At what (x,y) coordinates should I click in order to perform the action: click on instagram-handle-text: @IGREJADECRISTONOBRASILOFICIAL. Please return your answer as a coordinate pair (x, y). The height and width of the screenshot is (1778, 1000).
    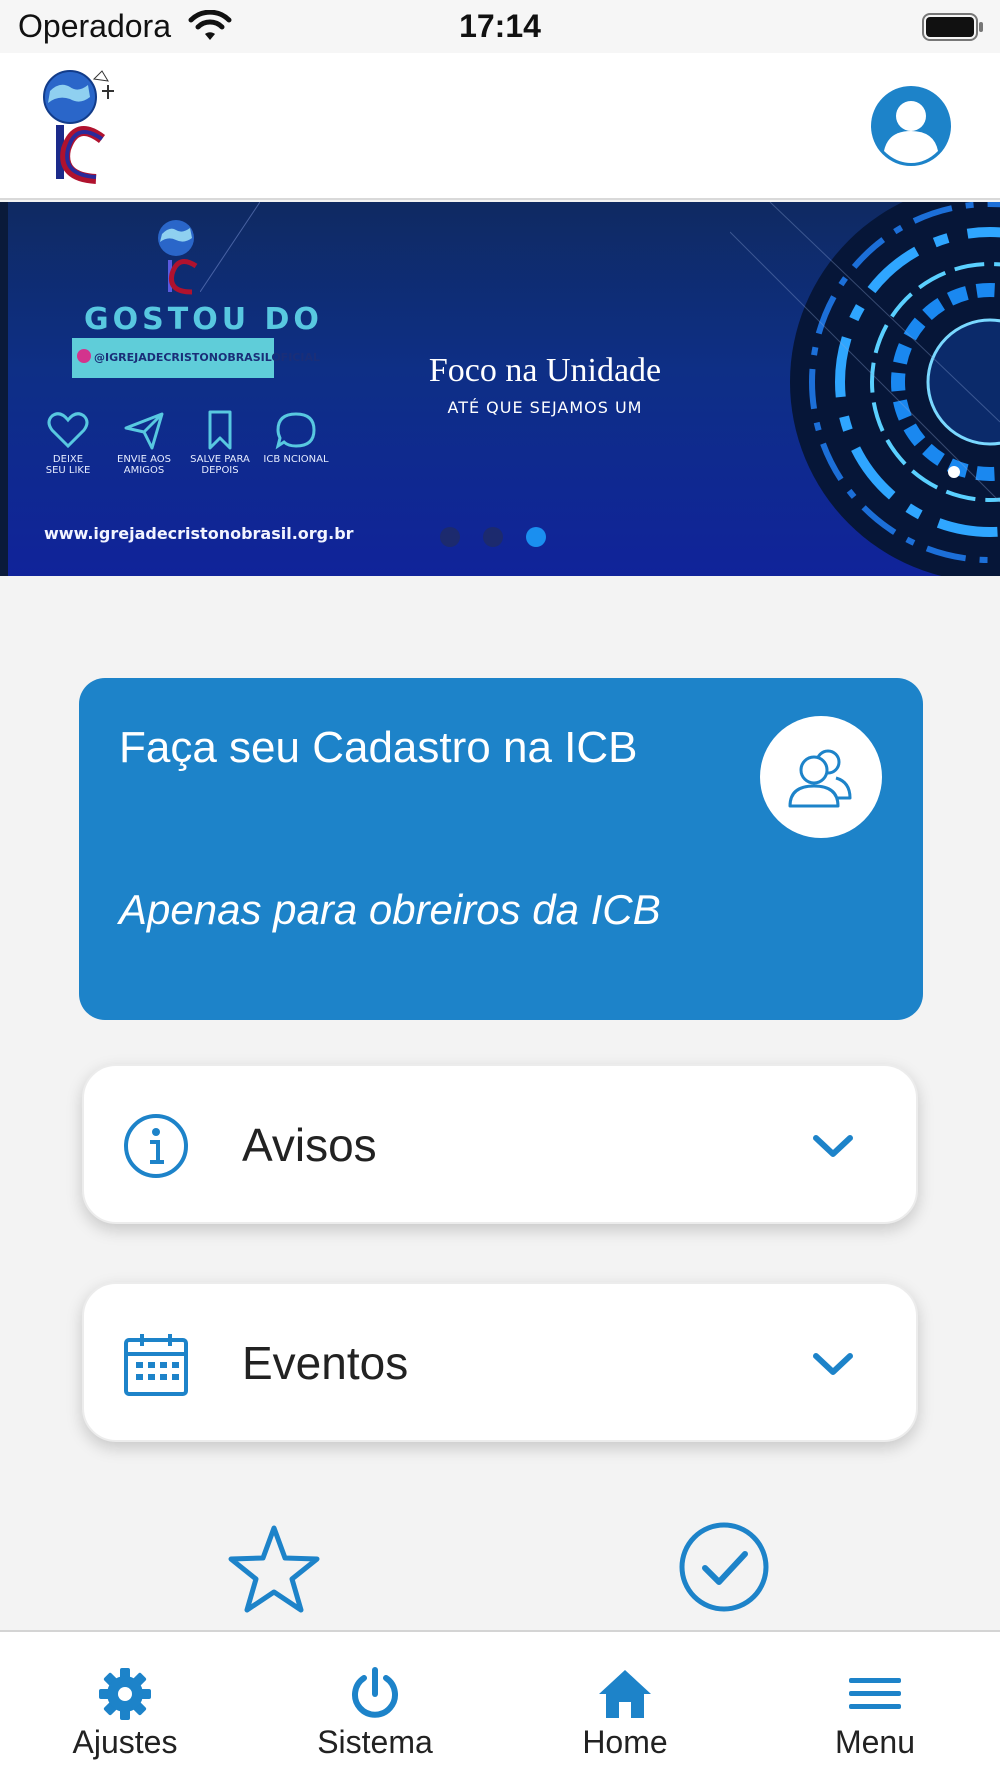
    Looking at the image, I should click on (207, 357).